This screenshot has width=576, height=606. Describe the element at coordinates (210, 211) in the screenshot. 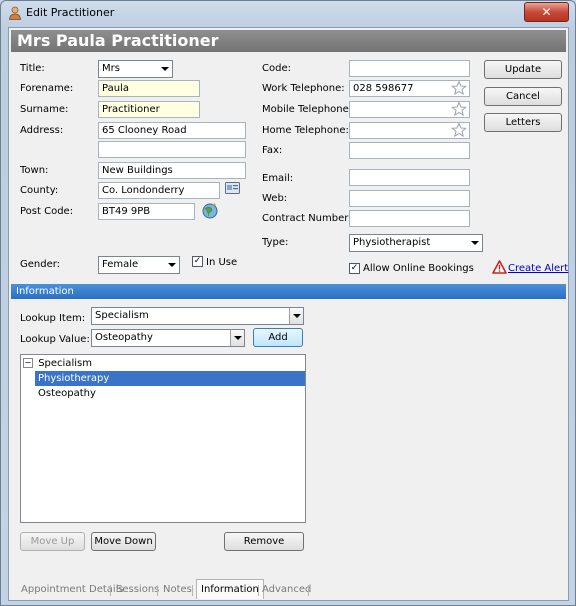

I see `postcode-lookup-globe-icon` at that location.